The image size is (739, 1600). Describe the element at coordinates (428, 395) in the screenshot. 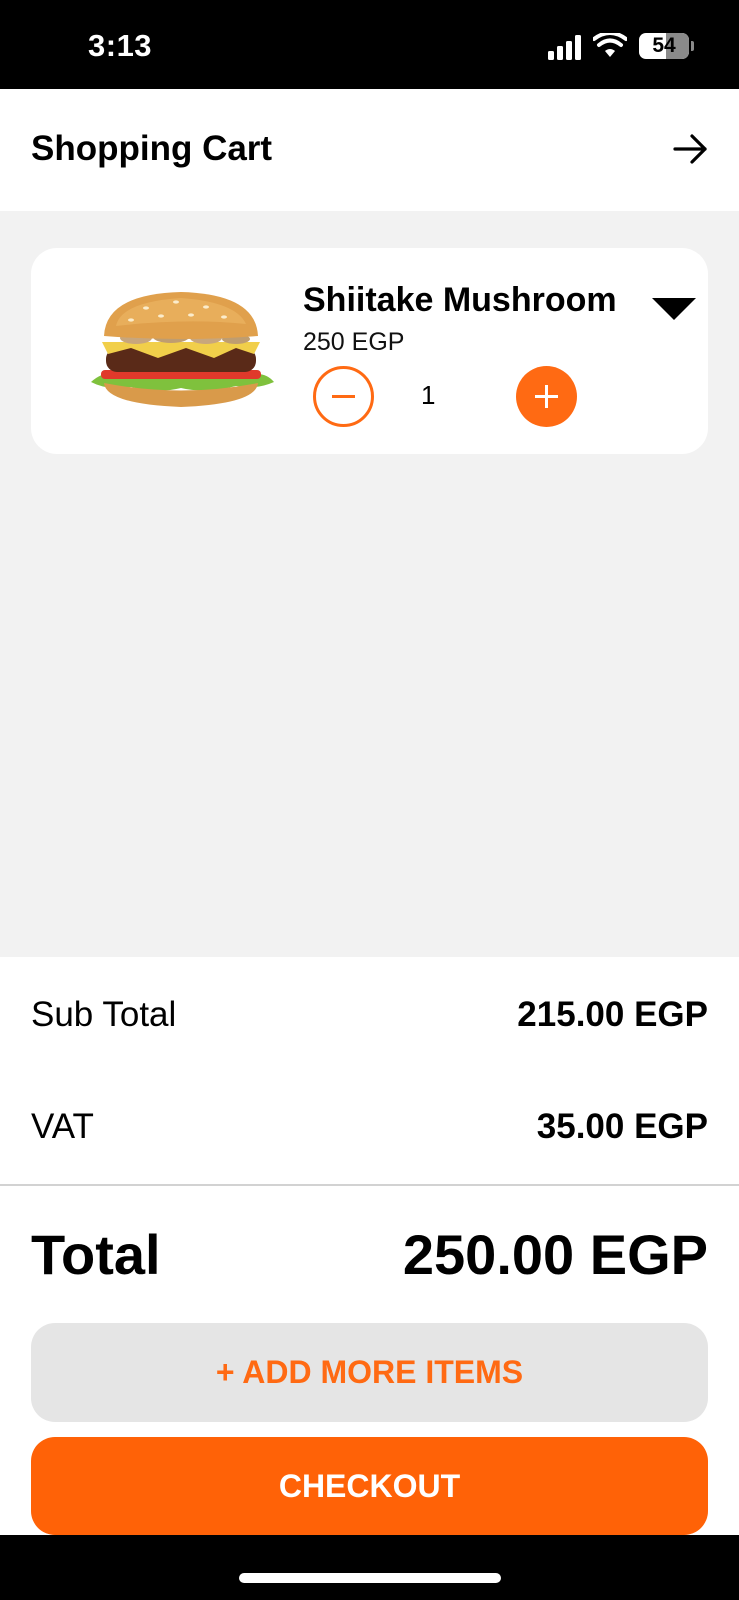

I see `quantity-value: 1` at that location.